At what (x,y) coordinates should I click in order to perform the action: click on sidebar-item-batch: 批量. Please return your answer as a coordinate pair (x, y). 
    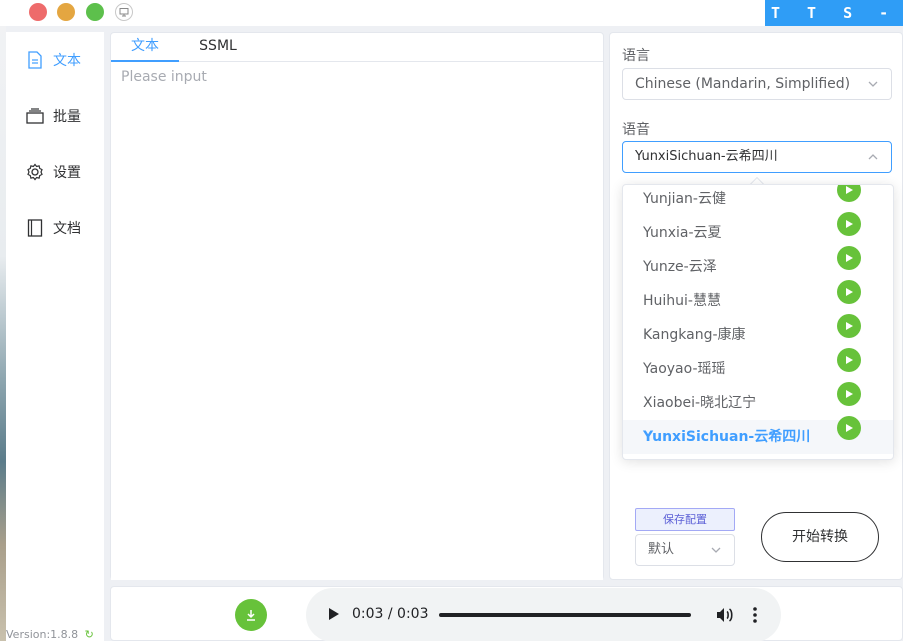
    Looking at the image, I should click on (53, 116).